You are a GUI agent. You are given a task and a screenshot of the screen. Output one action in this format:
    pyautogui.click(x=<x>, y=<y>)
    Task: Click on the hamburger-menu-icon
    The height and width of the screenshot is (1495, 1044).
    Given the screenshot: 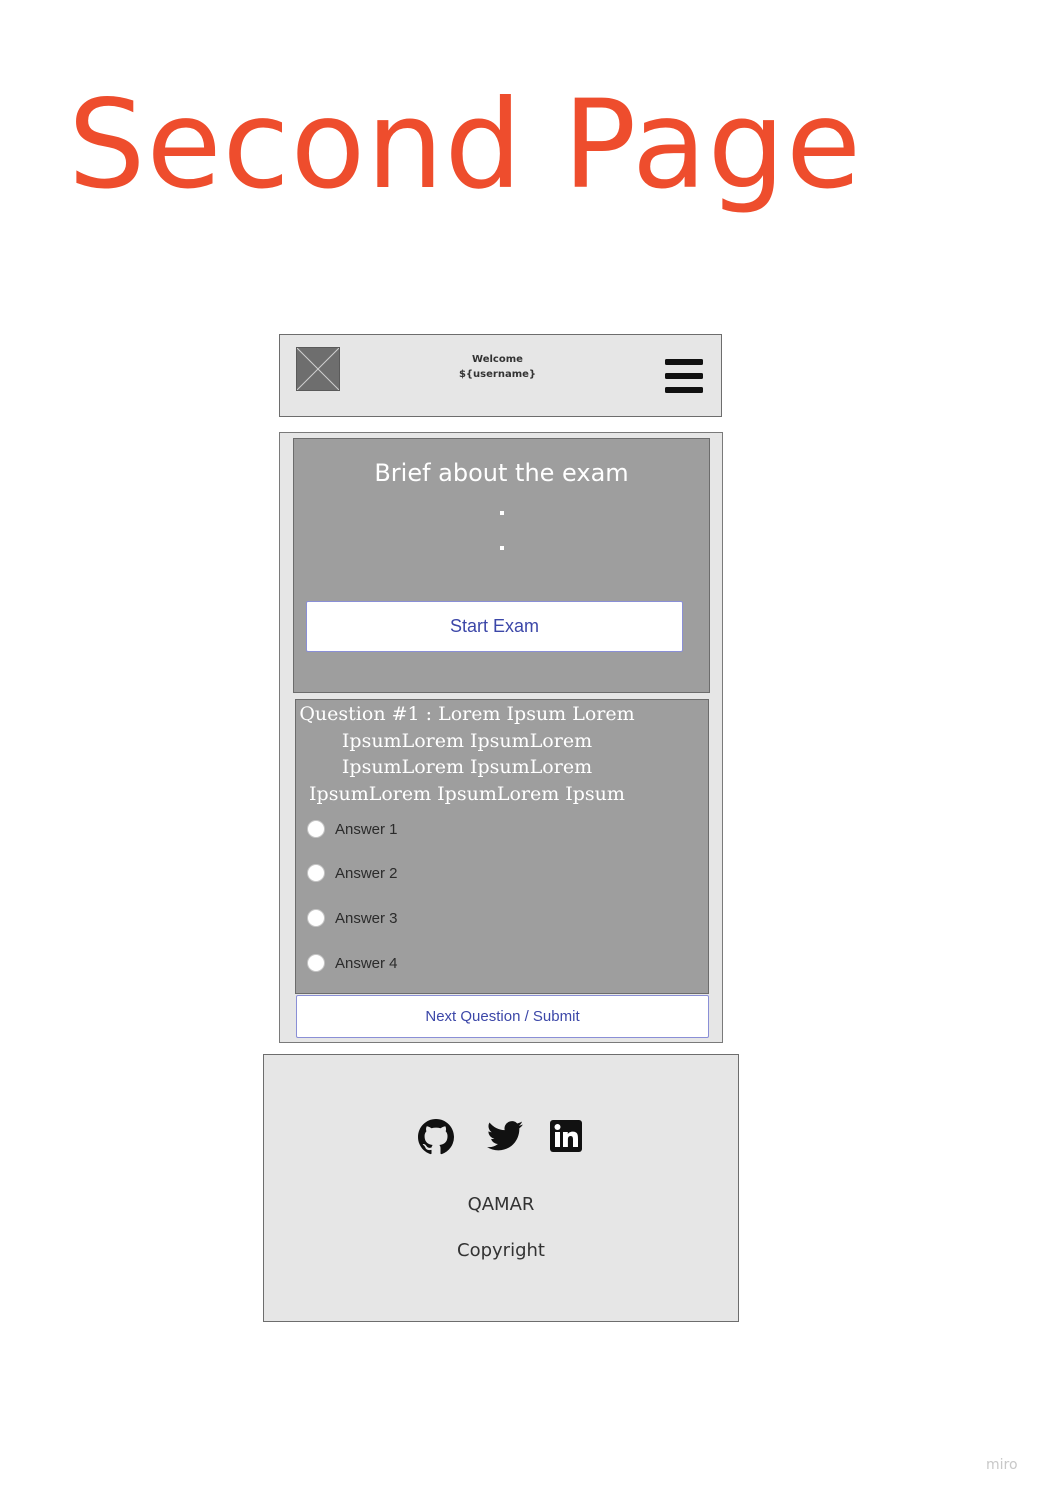 What is the action you would take?
    pyautogui.click(x=685, y=379)
    